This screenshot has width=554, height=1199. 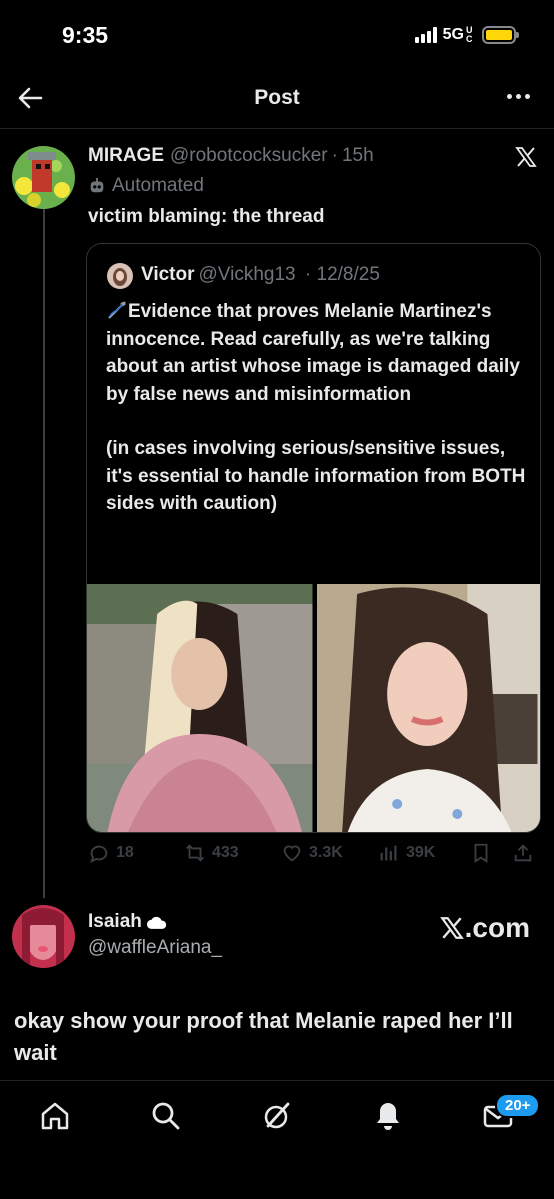 I want to click on reply-button: 18, so click(x=111, y=853).